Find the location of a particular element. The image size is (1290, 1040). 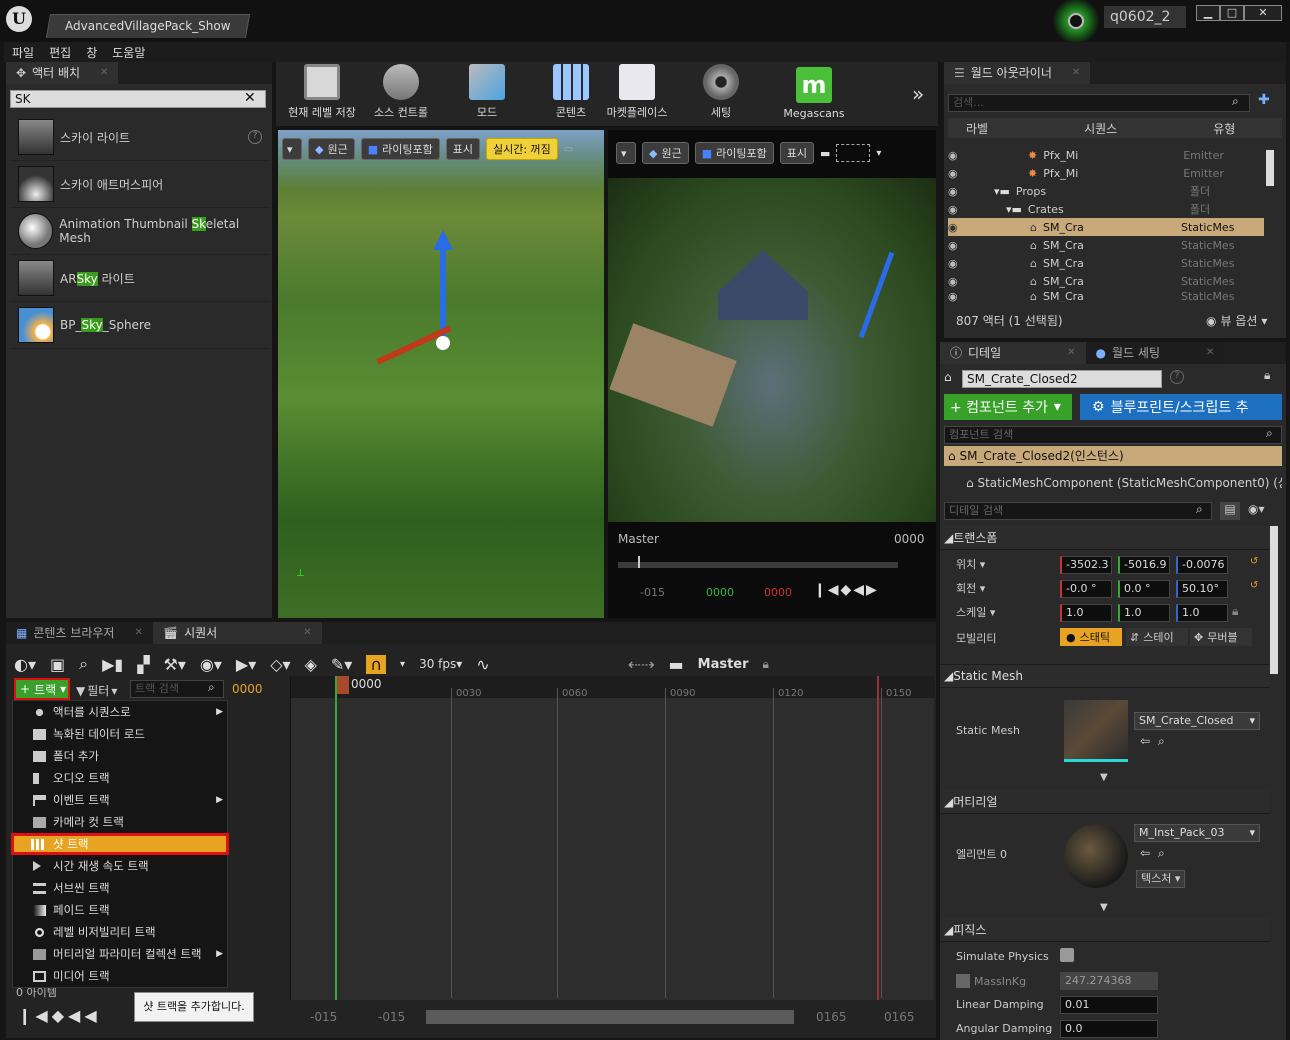

rotation-x-field: -0.0 ° is located at coordinates (1086, 589).